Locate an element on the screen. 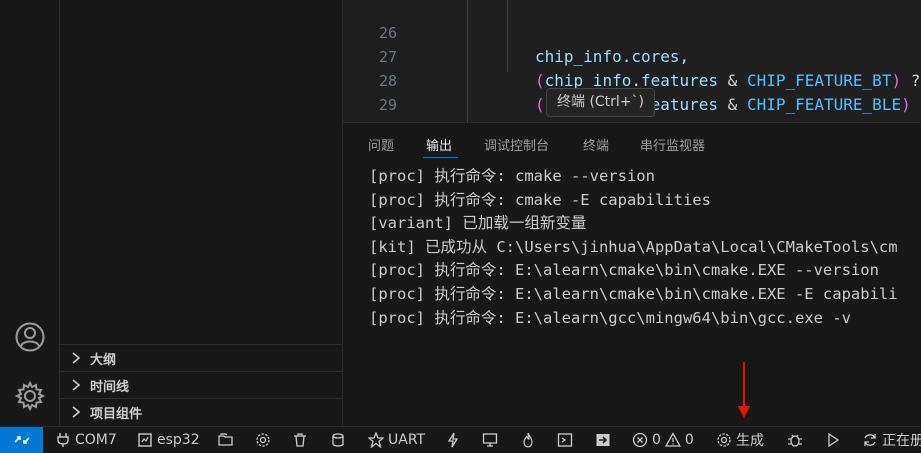 This screenshot has height=453, width=921. debug-button is located at coordinates (795, 440).